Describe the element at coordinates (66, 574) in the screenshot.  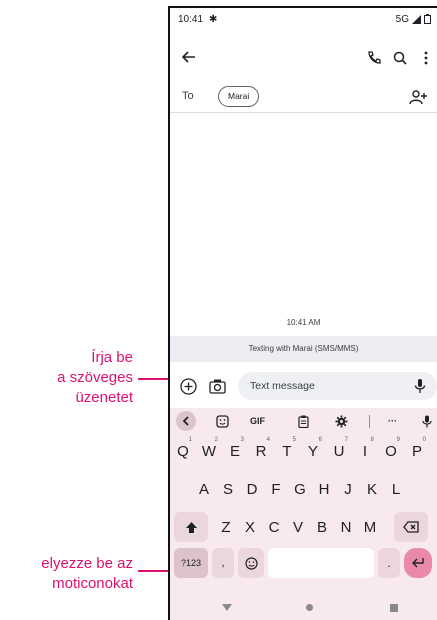
I see `callout-insert-emoji: elyezze be az moticonokat` at that location.